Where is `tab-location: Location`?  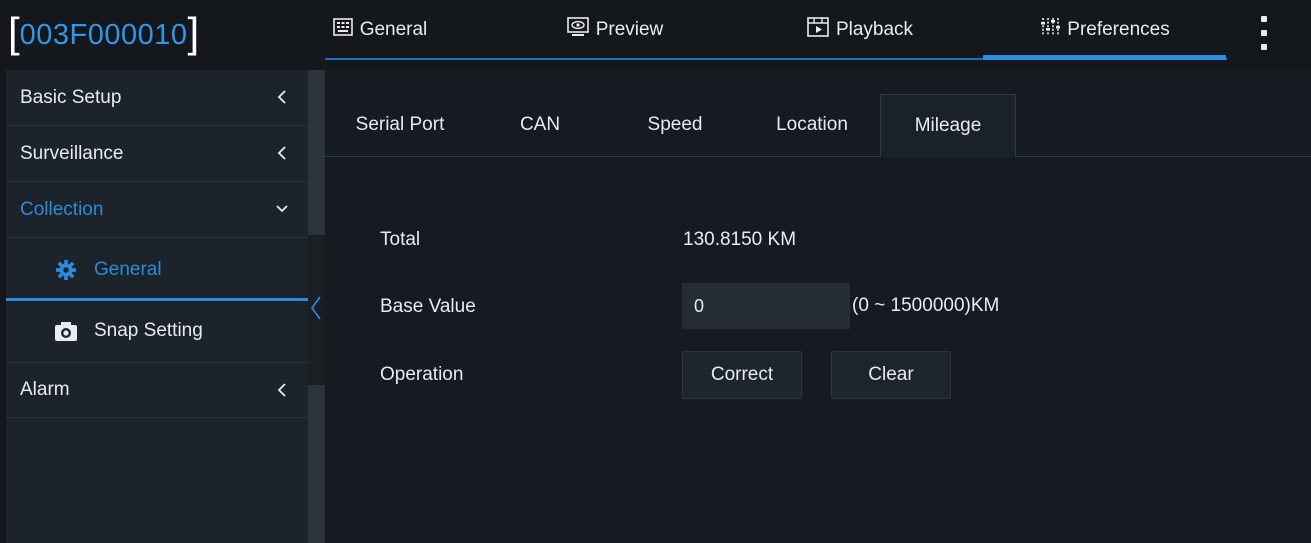
tab-location: Location is located at coordinates (812, 125).